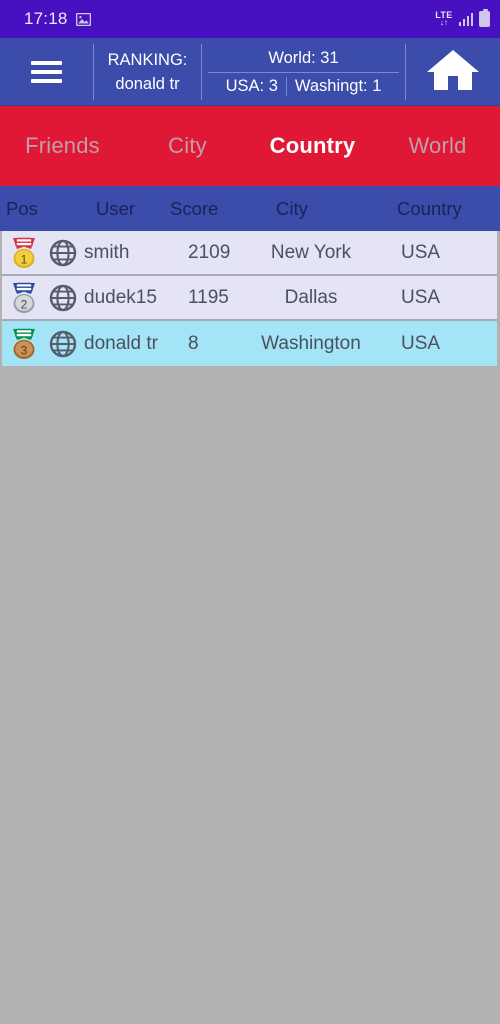 The height and width of the screenshot is (1024, 500). I want to click on column-header-city: City, so click(292, 208).